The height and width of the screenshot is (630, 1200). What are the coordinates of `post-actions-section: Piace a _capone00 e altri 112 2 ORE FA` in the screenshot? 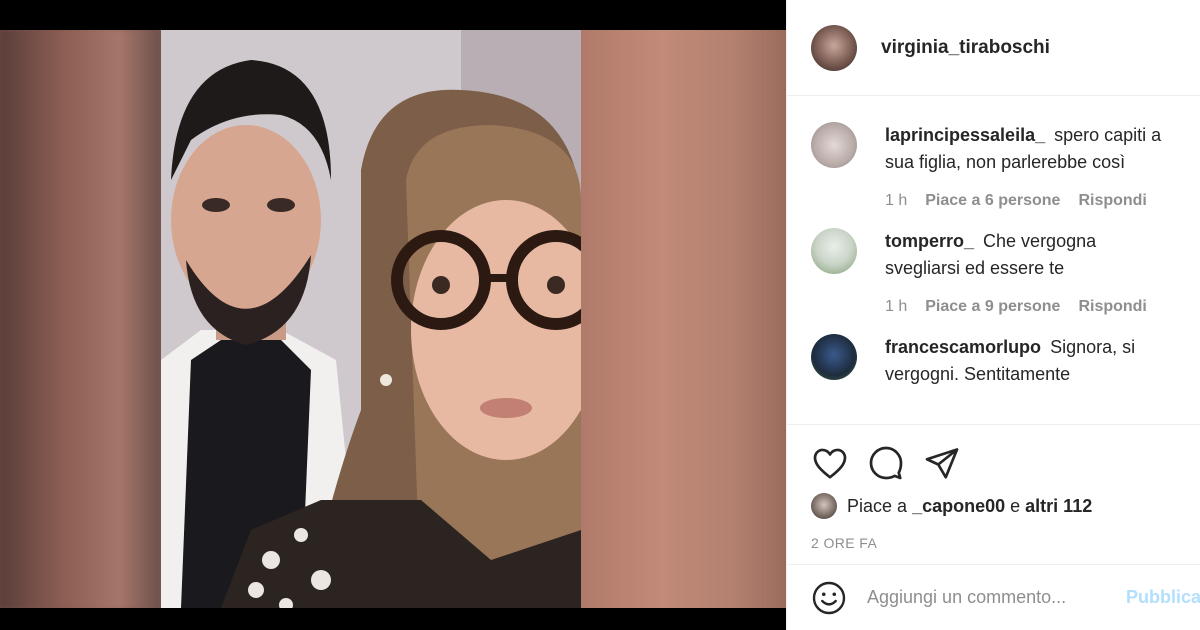 It's located at (993, 494).